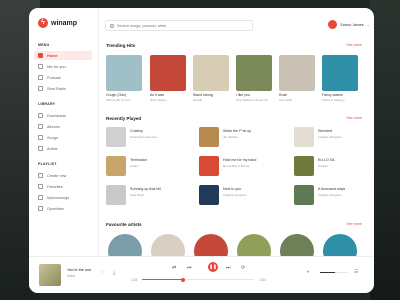 Image resolution: width=400 pixels, height=300 pixels. I want to click on menu-section-label: MENU, so click(44, 45).